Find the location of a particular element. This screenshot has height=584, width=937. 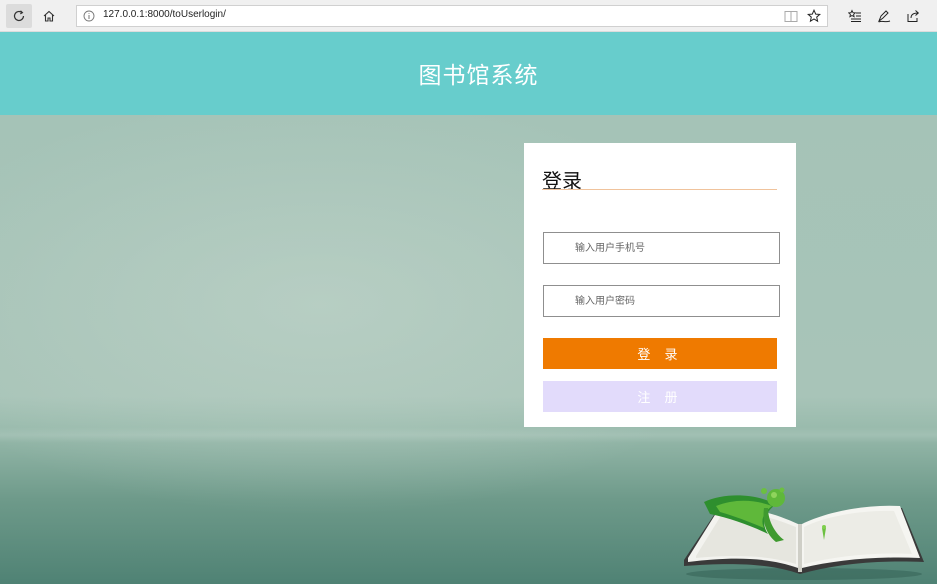

home-icon is located at coordinates (49, 16).